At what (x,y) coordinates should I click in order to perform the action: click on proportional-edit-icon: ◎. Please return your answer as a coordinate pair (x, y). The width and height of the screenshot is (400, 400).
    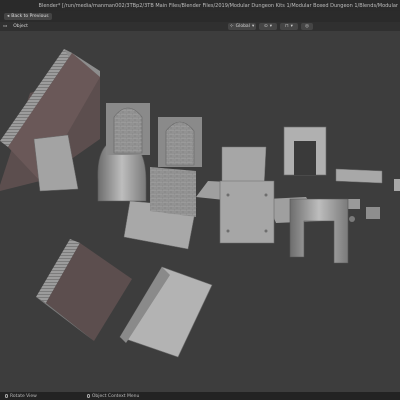
    Looking at the image, I should click on (307, 26).